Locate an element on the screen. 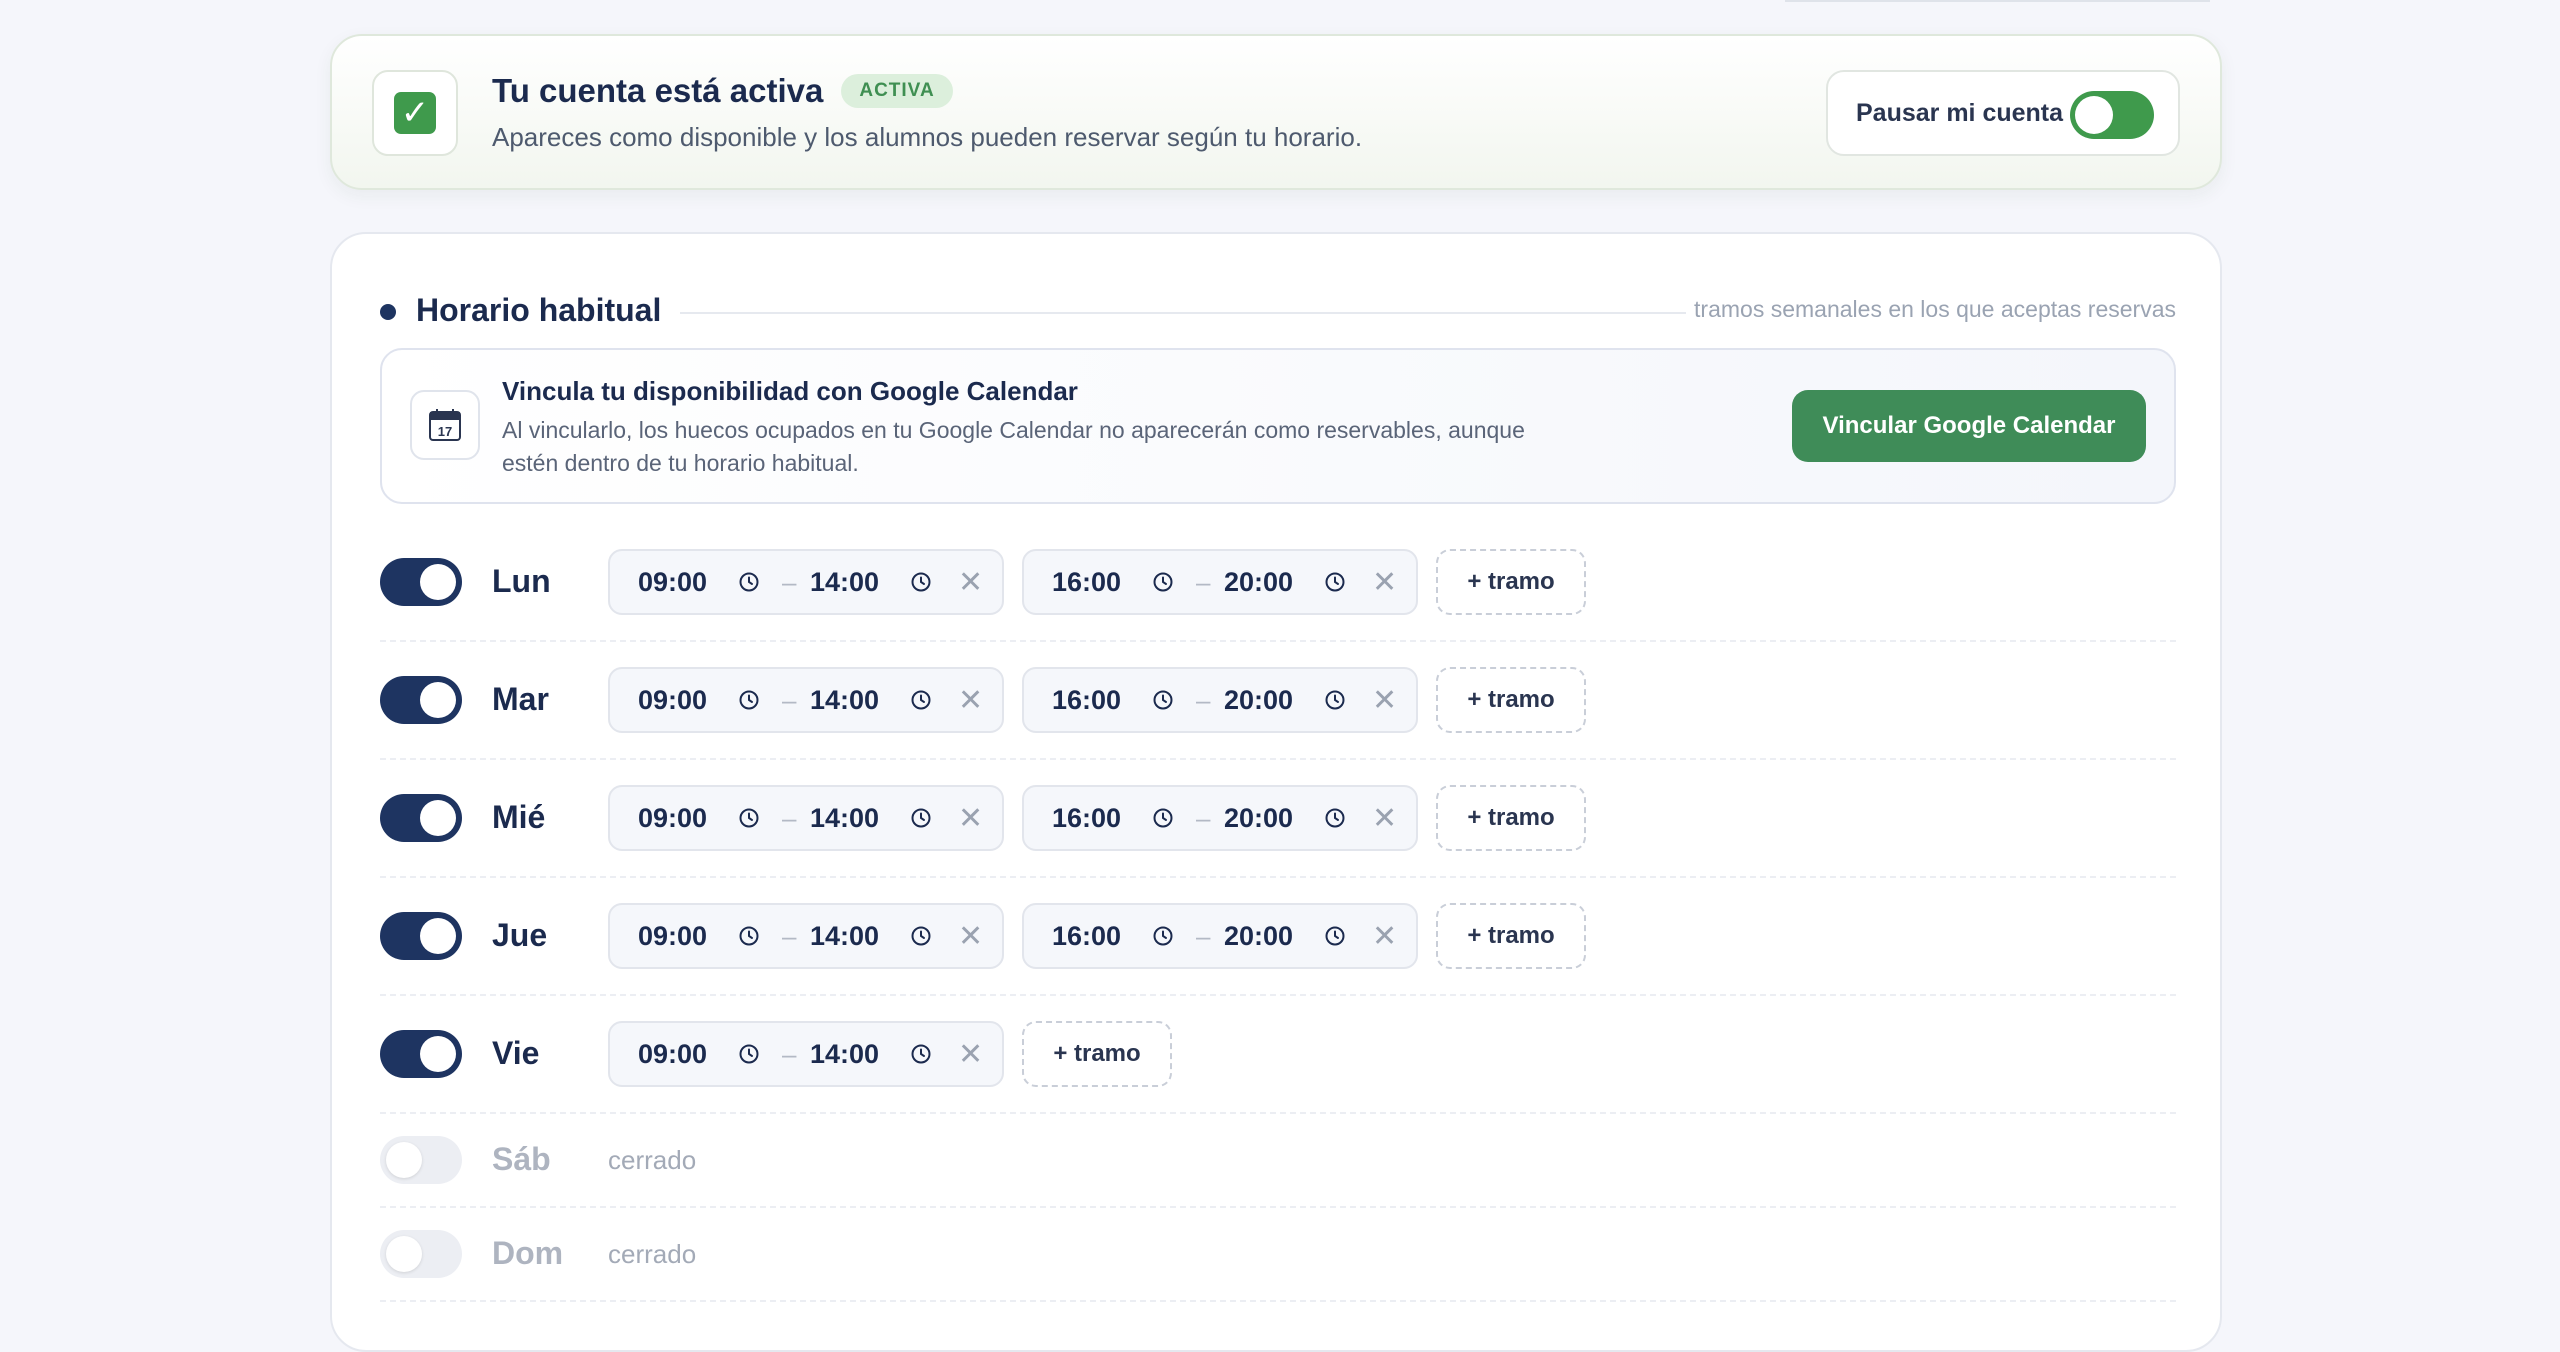 Image resolution: width=2560 pixels, height=1352 pixels. day-row-5: Sáb cerrado is located at coordinates (1278, 1161).